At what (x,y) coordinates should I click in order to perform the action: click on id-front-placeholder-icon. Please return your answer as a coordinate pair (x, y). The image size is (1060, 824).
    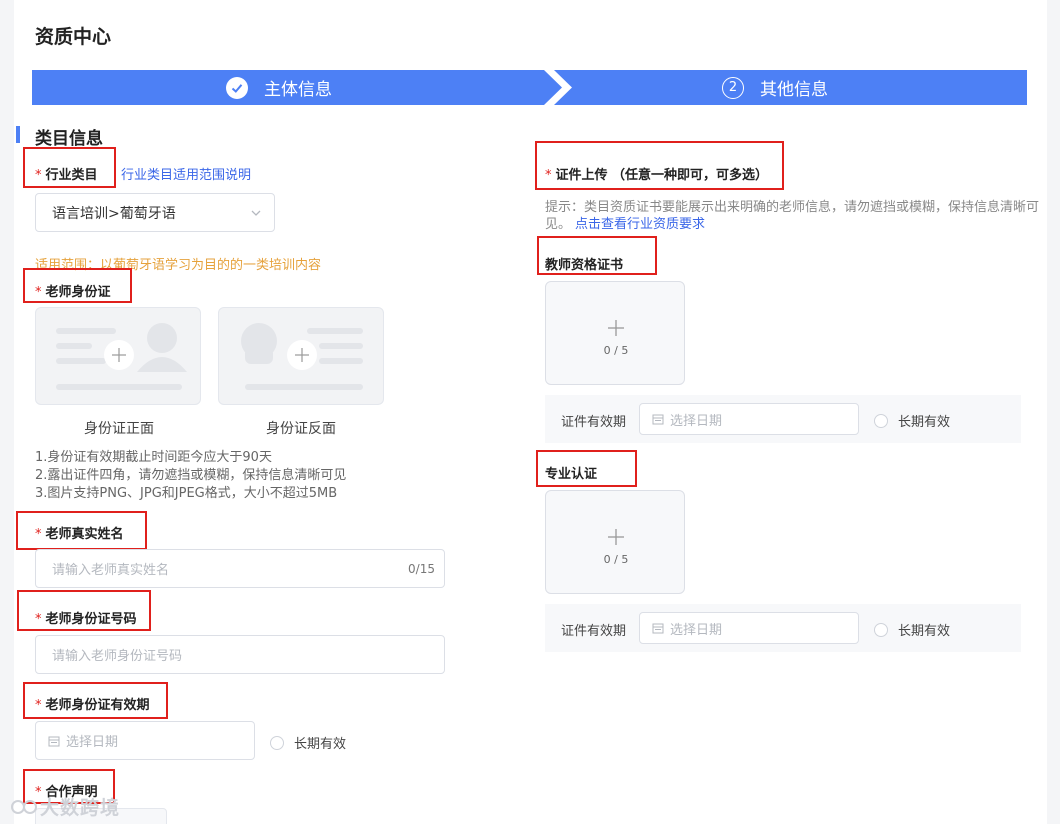
    Looking at the image, I should click on (121, 356).